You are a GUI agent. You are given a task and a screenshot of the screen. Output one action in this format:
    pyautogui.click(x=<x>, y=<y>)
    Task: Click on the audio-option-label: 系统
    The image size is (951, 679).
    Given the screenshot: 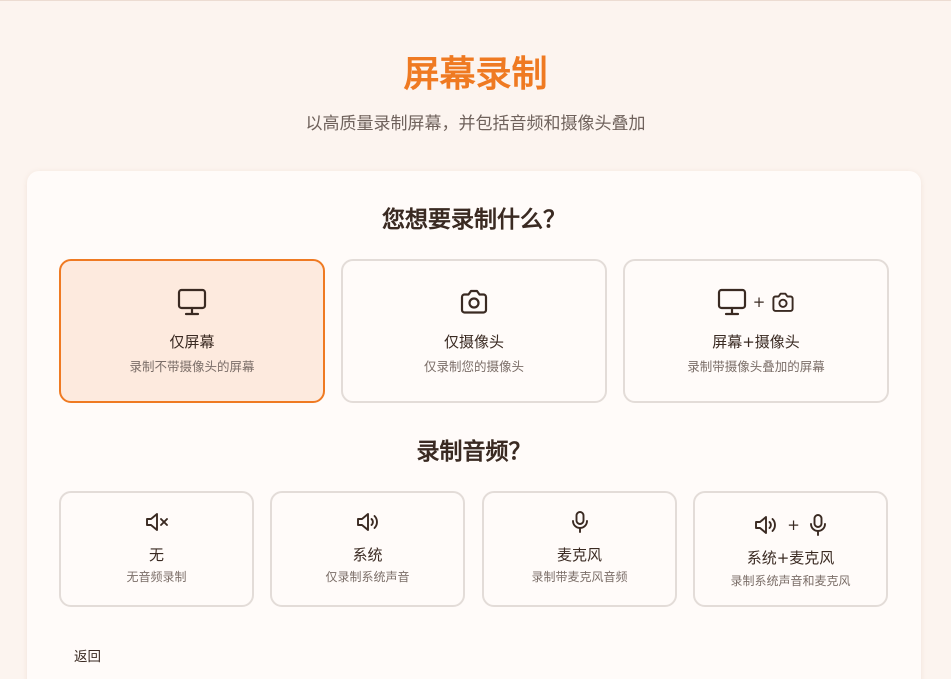 What is the action you would take?
    pyautogui.click(x=367, y=555)
    